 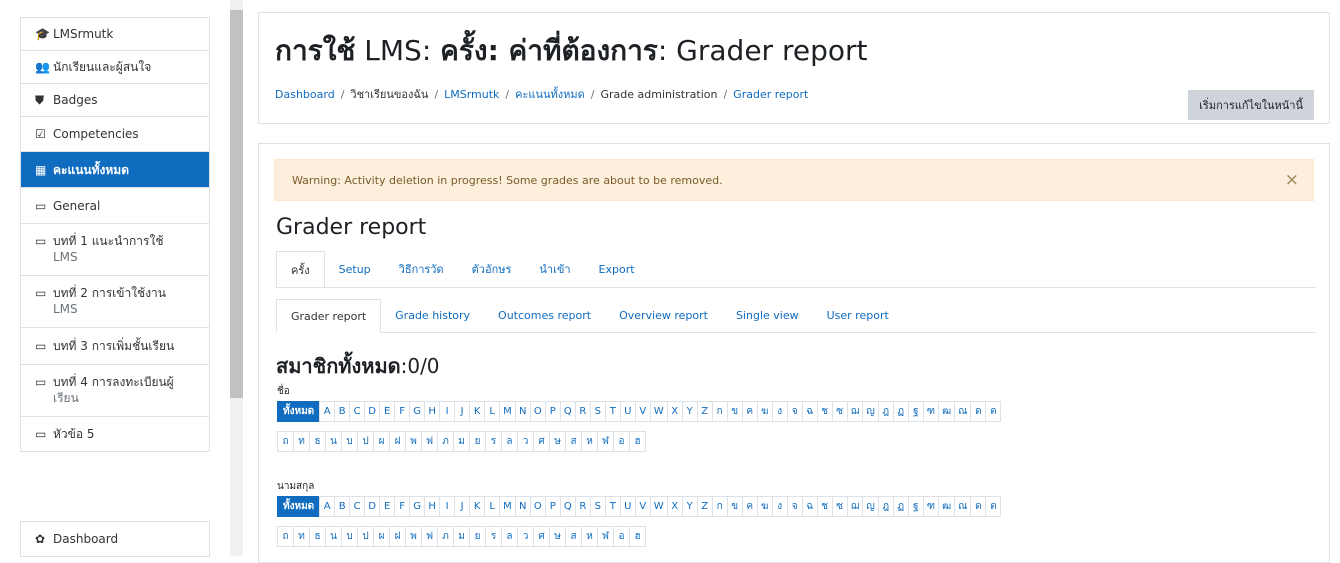 I want to click on firstname-initial-letter: ฮ, so click(x=637, y=441).